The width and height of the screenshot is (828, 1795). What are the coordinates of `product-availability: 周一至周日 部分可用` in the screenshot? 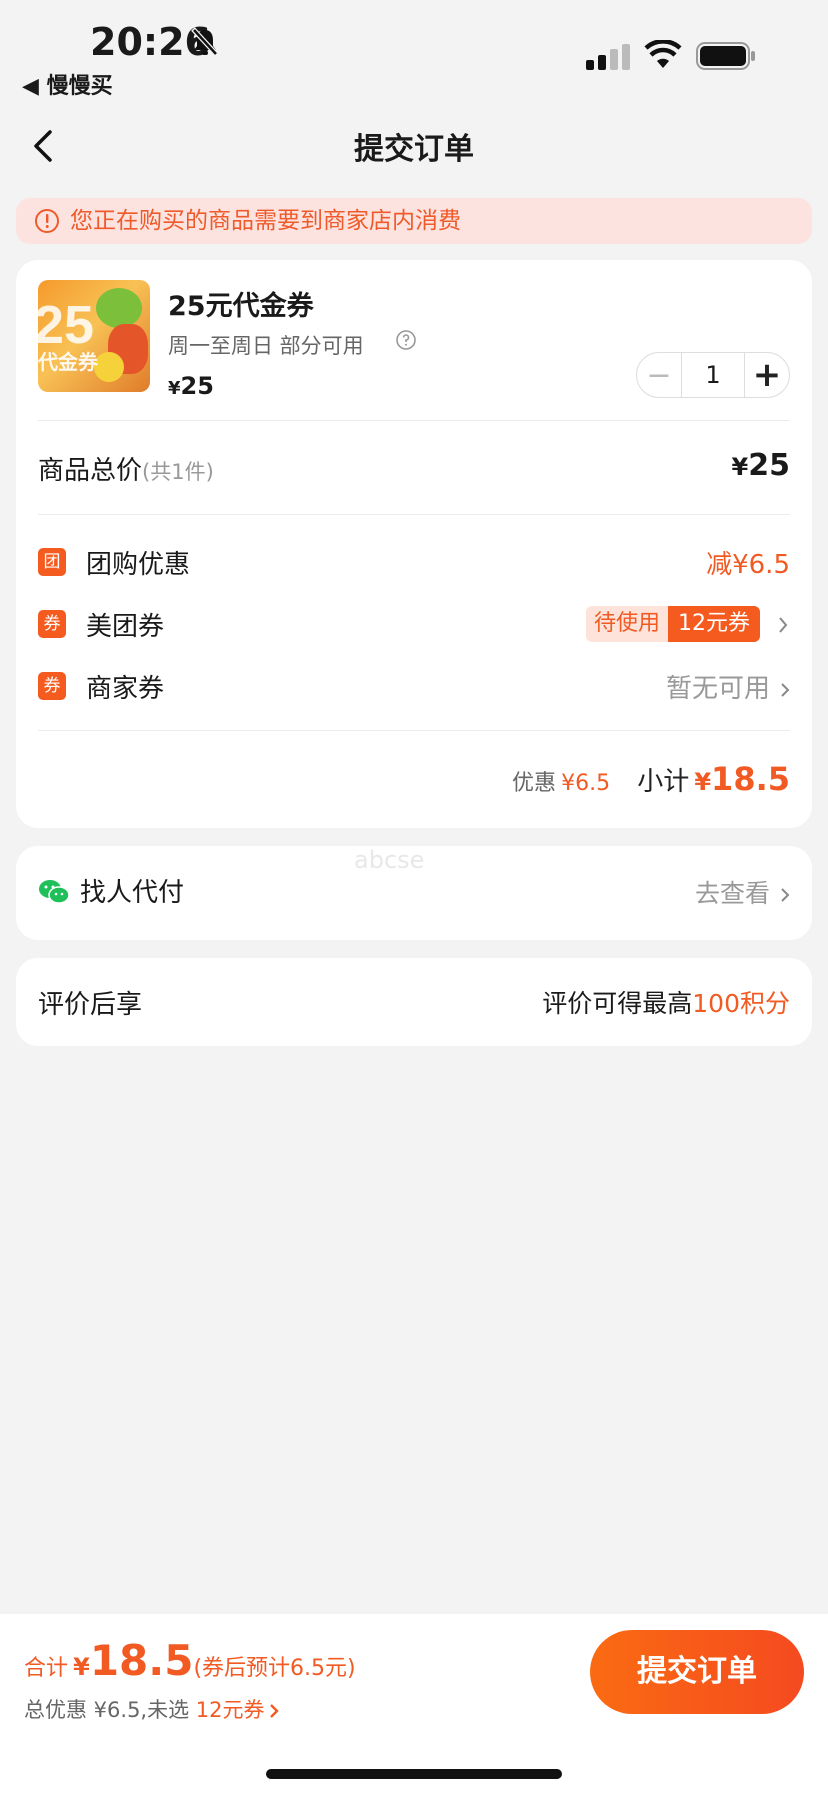 It's located at (266, 346).